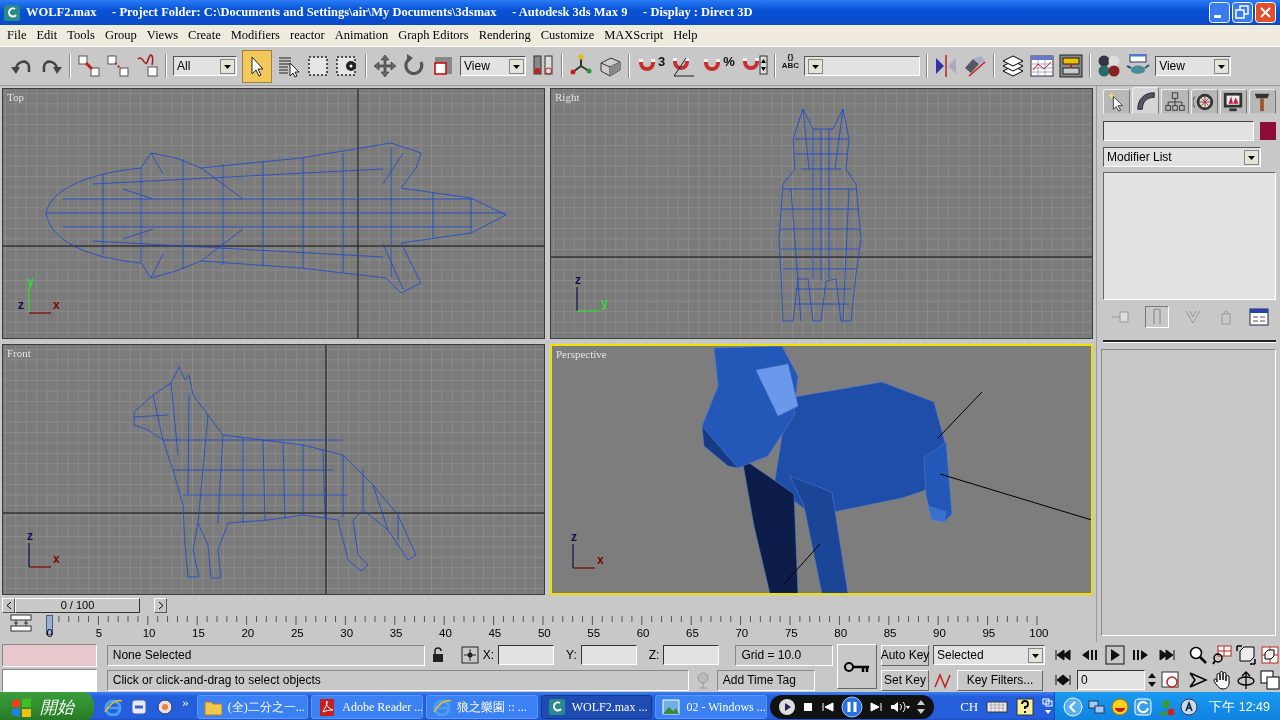  What do you see at coordinates (543, 66) in the screenshot?
I see `pivot-icon` at bounding box center [543, 66].